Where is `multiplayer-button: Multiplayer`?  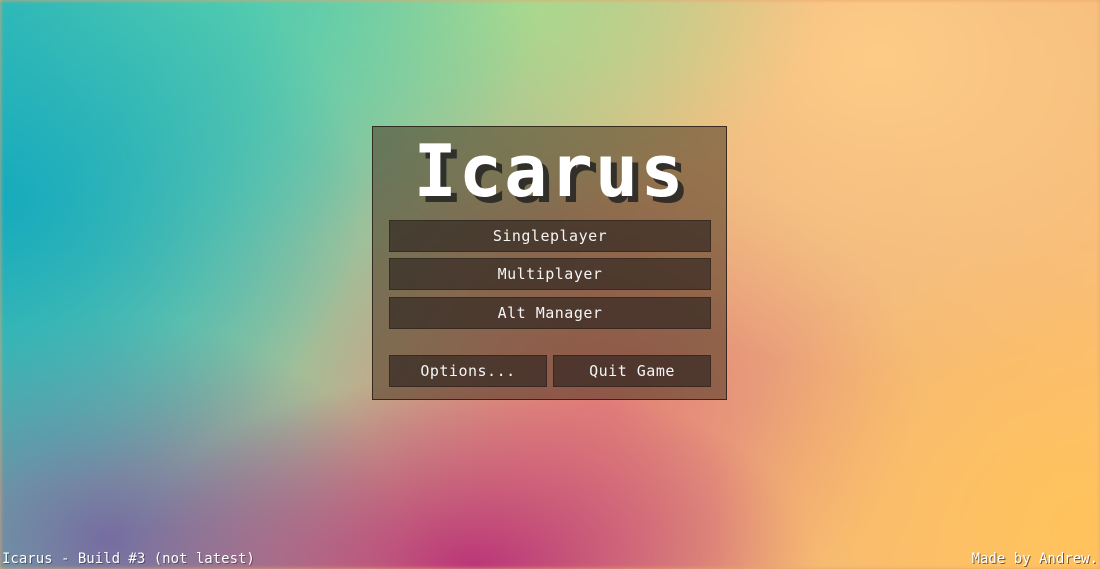 multiplayer-button: Multiplayer is located at coordinates (550, 274).